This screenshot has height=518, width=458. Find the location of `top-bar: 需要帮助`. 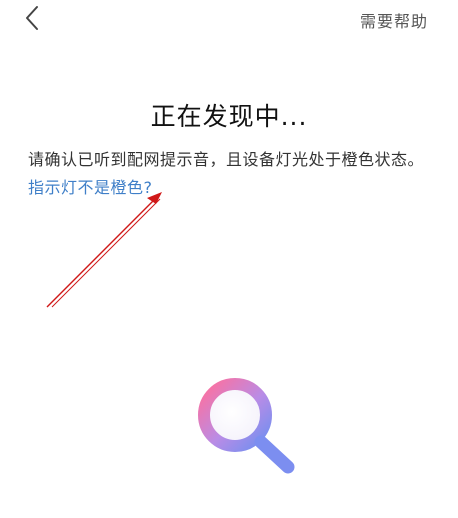

top-bar: 需要帮助 is located at coordinates (229, 20).